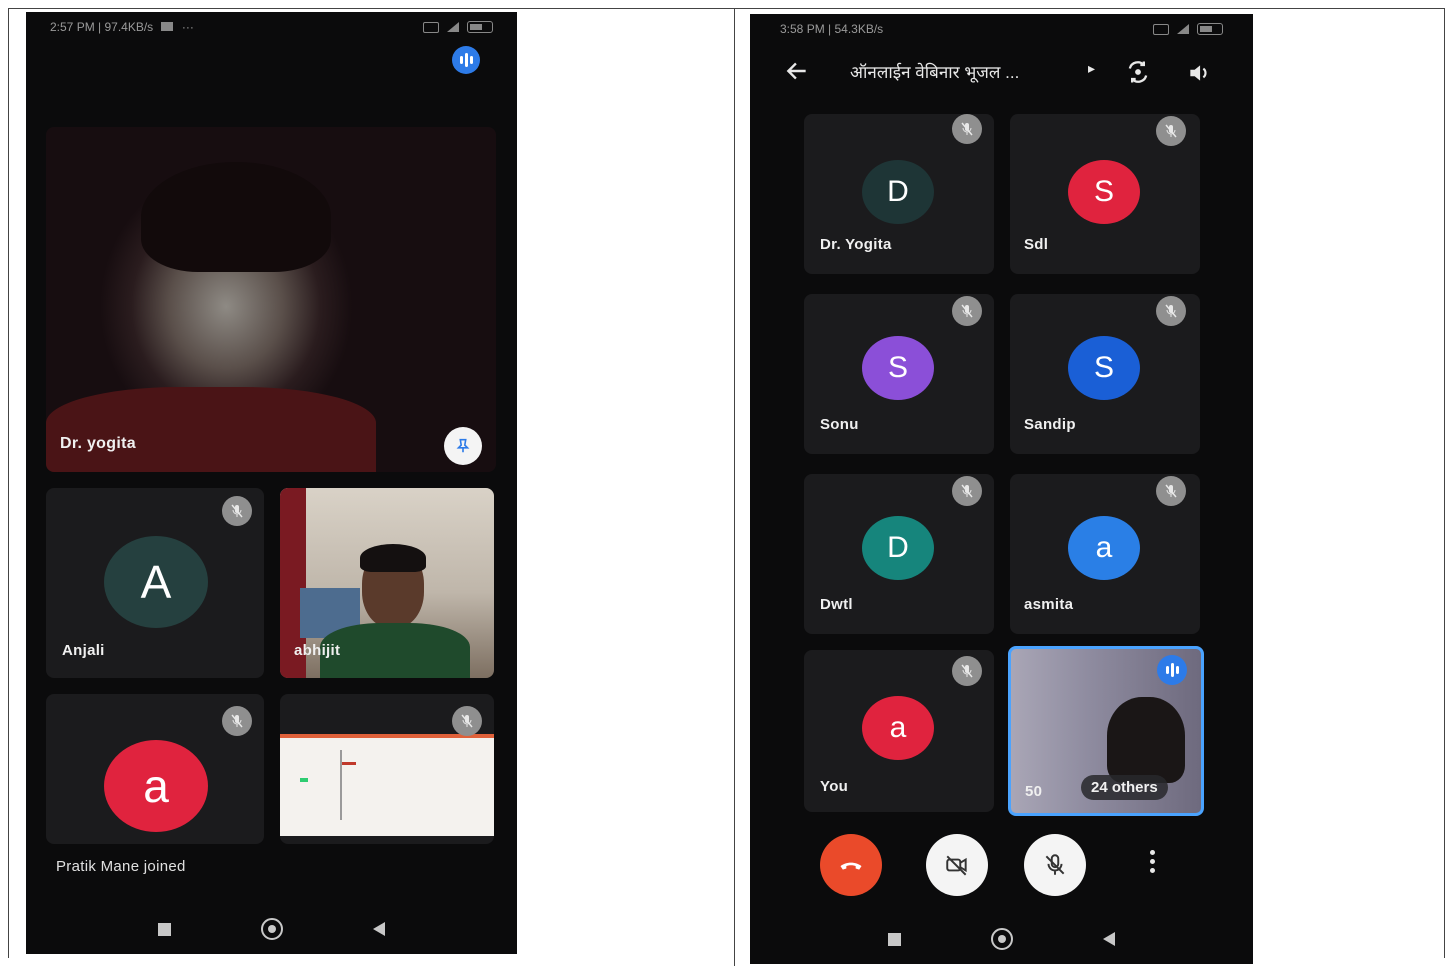 The height and width of the screenshot is (967, 1454). What do you see at coordinates (393, 558) in the screenshot?
I see `person-hair` at bounding box center [393, 558].